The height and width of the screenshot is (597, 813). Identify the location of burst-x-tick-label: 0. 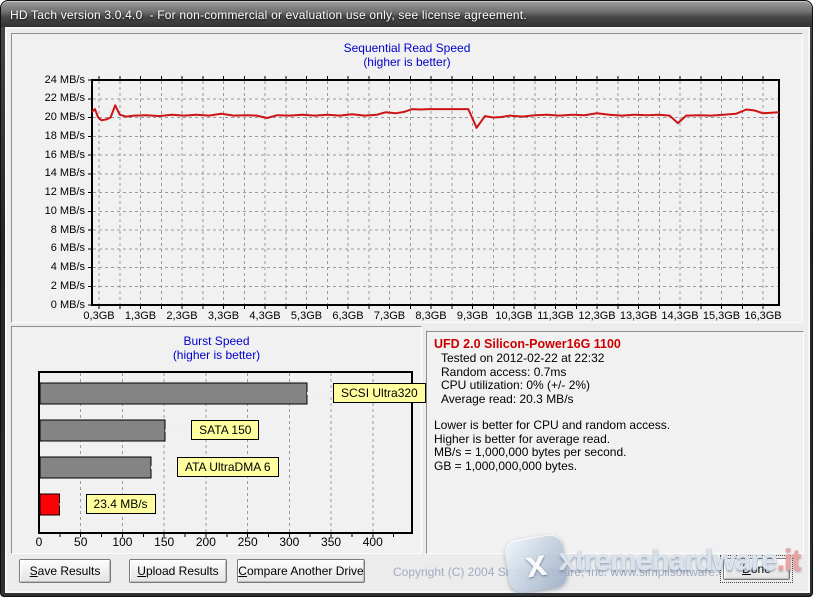
(39, 542).